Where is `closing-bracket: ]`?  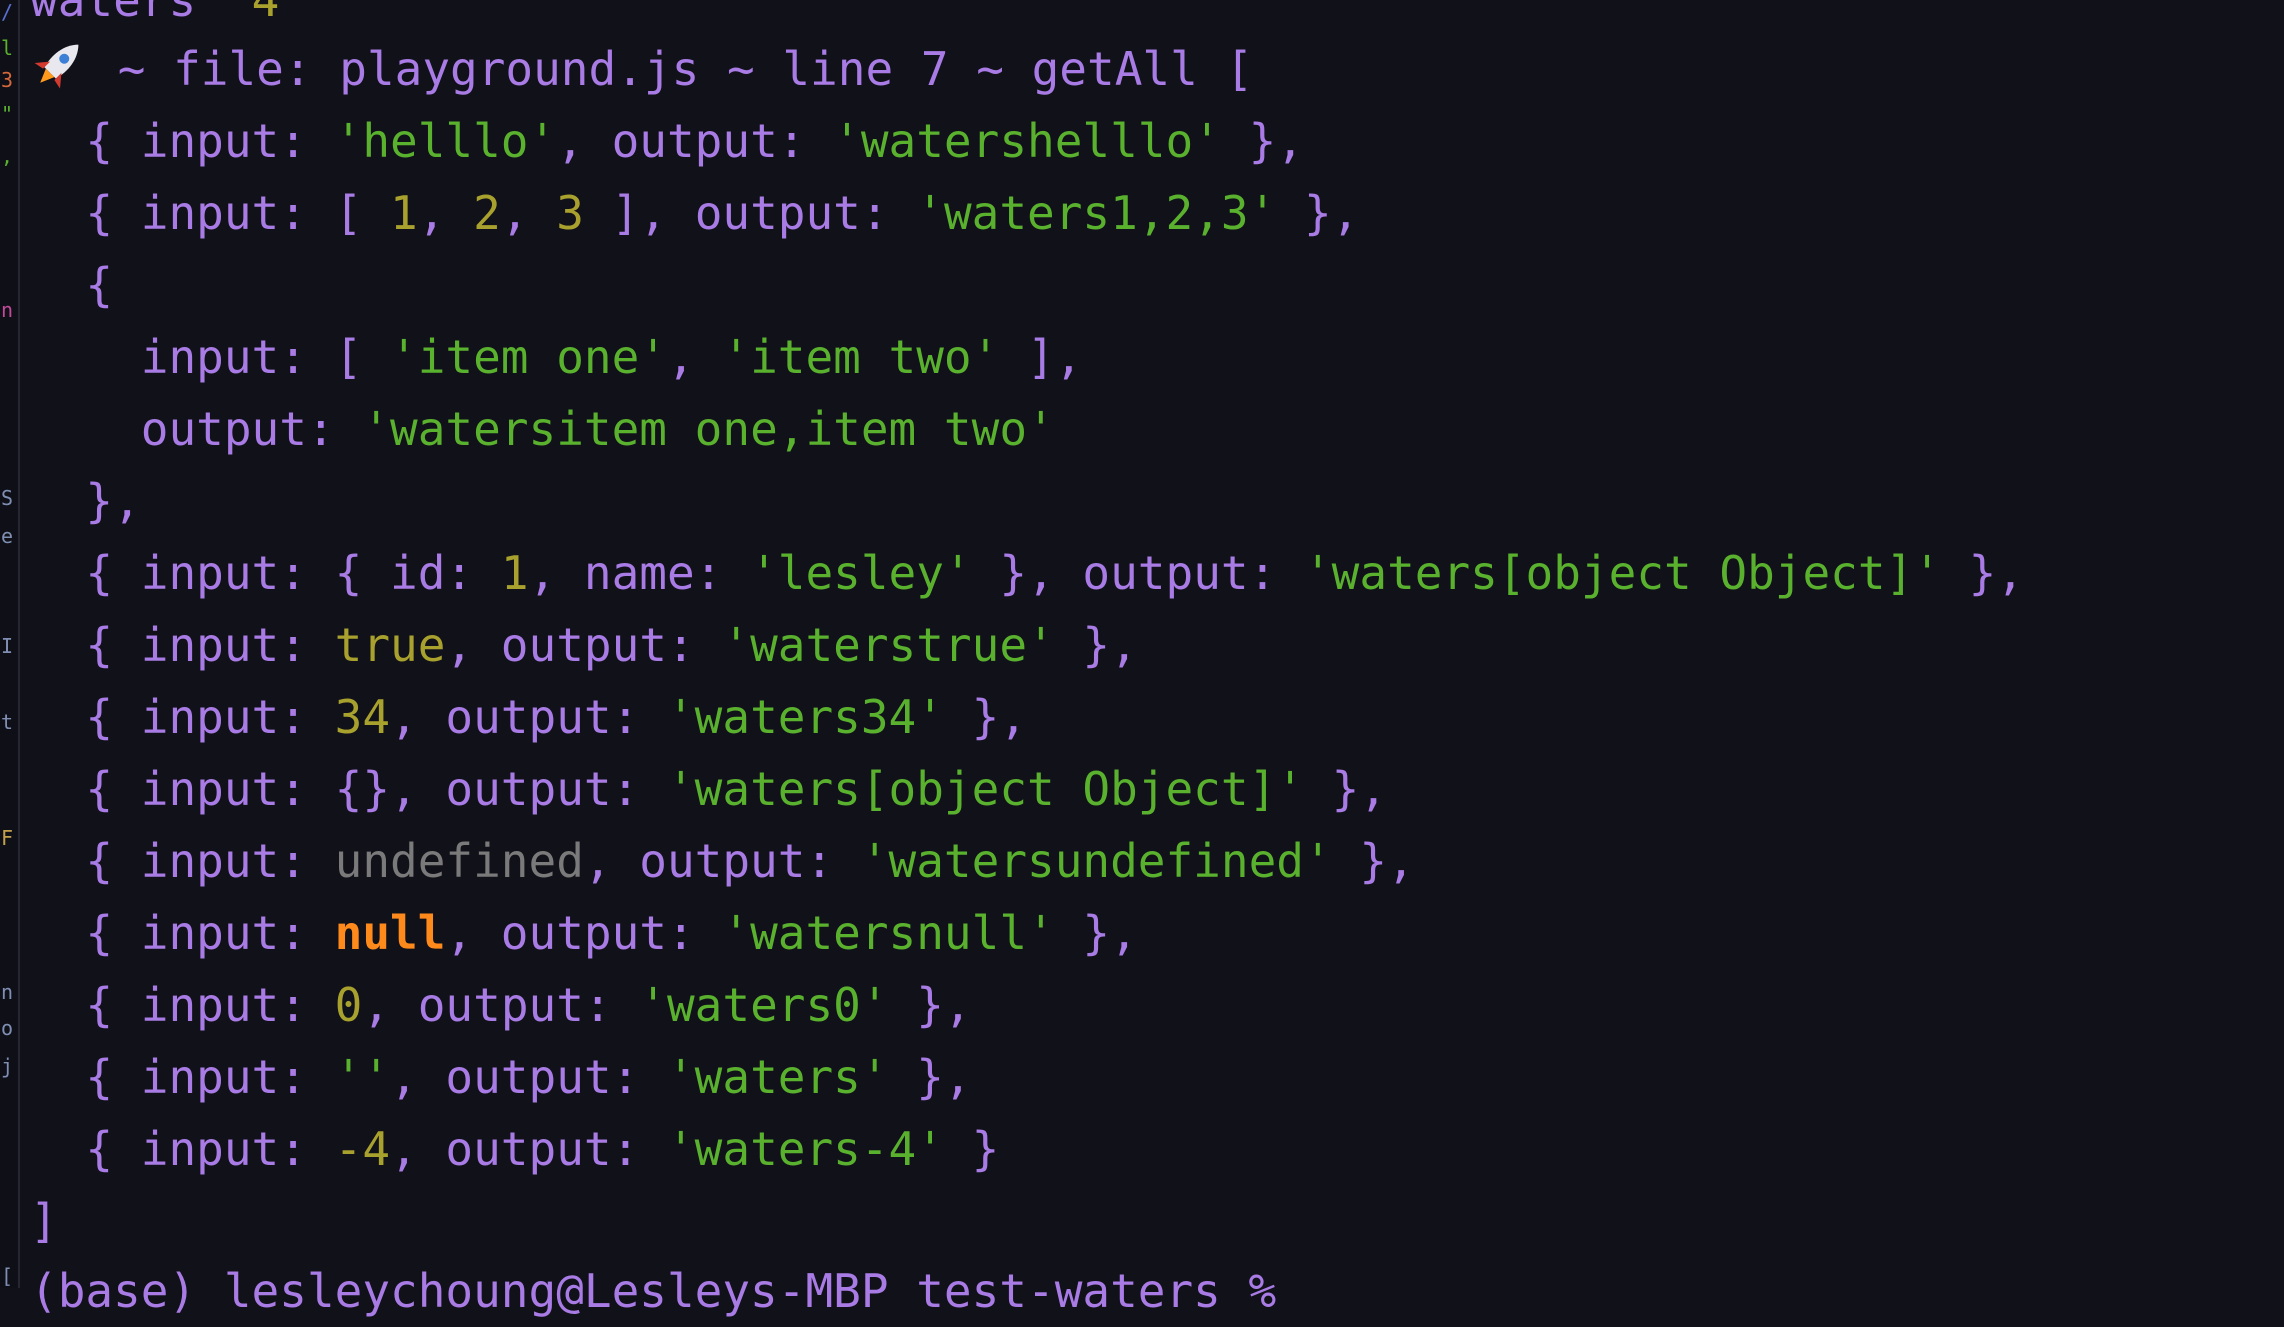 closing-bracket: ] is located at coordinates (44, 1221).